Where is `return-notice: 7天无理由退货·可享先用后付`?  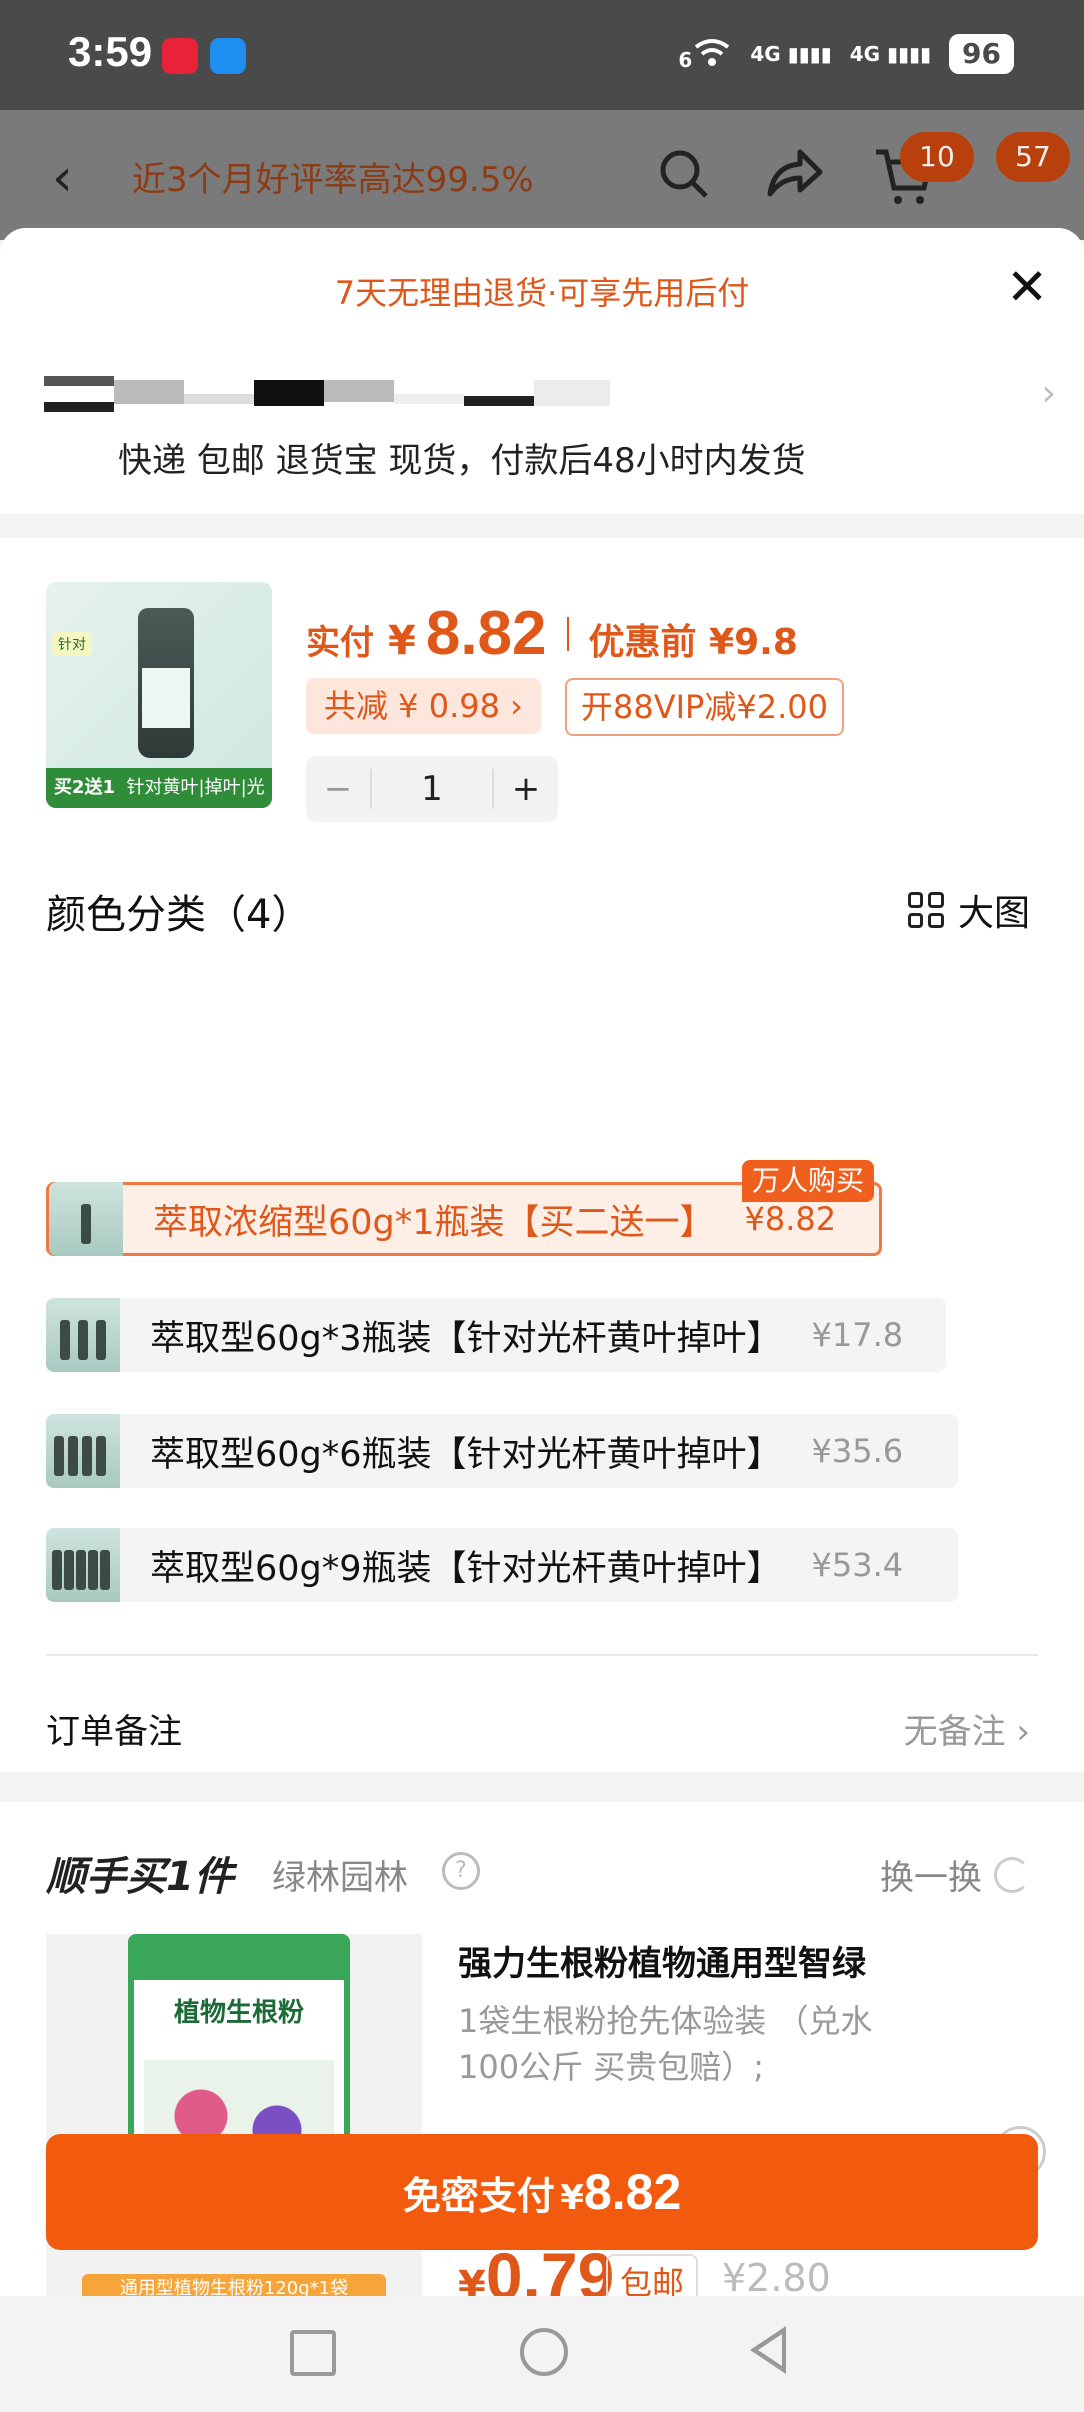 return-notice: 7天无理由退货·可享先用后付 is located at coordinates (542, 293).